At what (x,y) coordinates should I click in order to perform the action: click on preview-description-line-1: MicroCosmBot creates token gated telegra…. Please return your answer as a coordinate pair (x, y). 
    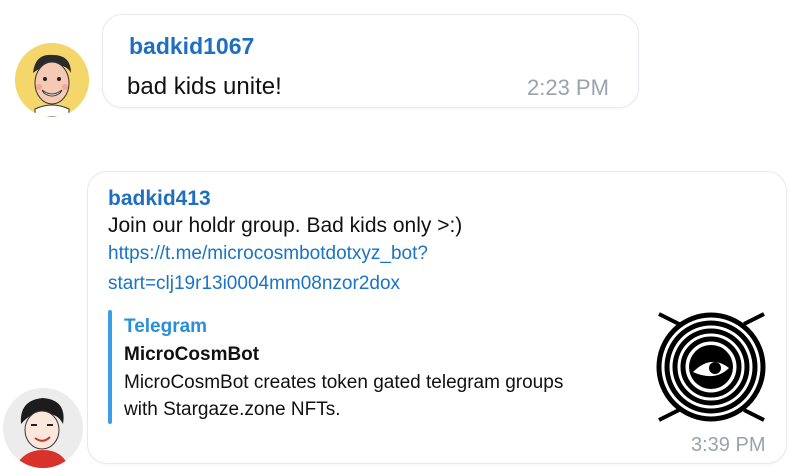
    Looking at the image, I should click on (344, 382).